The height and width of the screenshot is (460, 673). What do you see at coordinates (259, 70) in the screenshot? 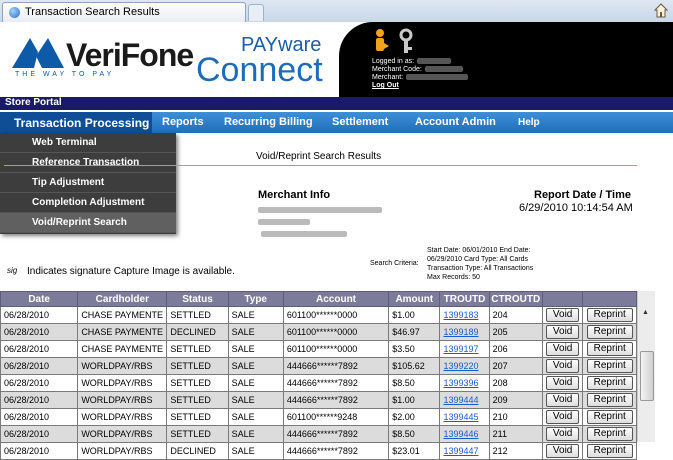
I see `connect-label: Connect` at bounding box center [259, 70].